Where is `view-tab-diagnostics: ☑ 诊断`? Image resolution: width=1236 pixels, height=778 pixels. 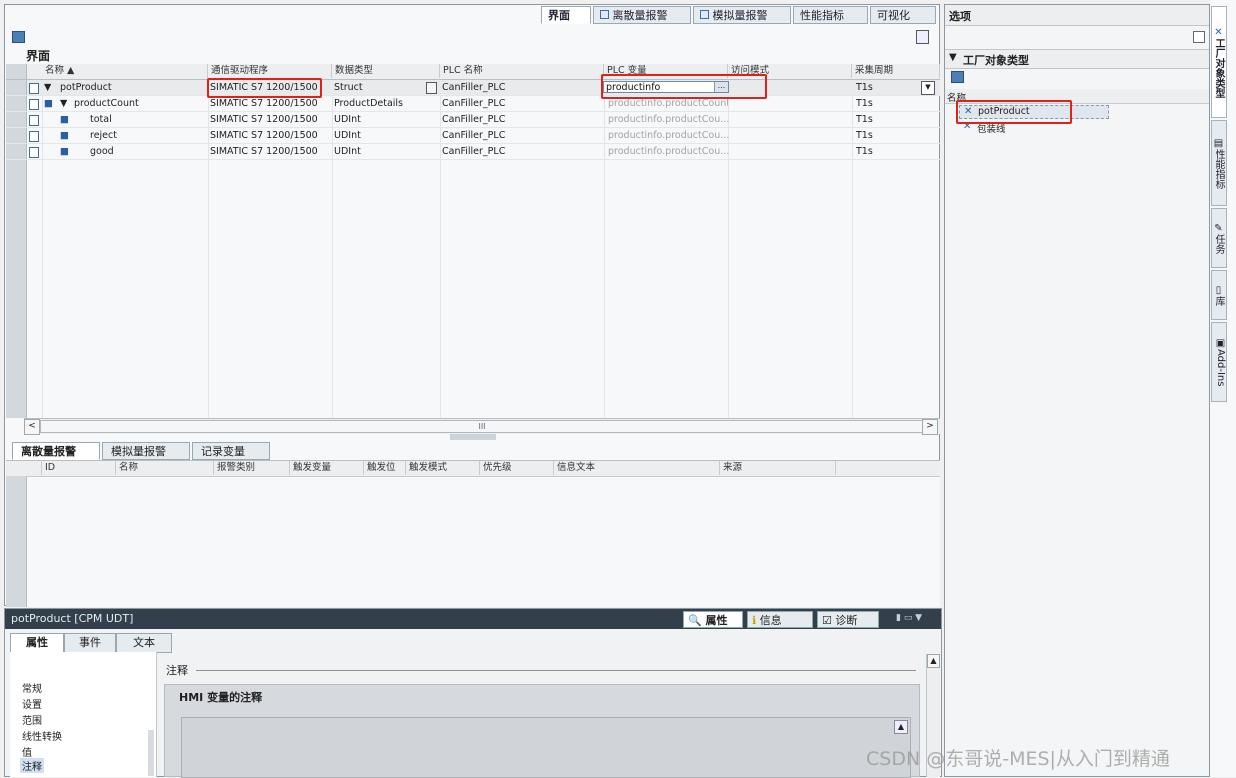
view-tab-diagnostics: ☑ 诊断 is located at coordinates (848, 619).